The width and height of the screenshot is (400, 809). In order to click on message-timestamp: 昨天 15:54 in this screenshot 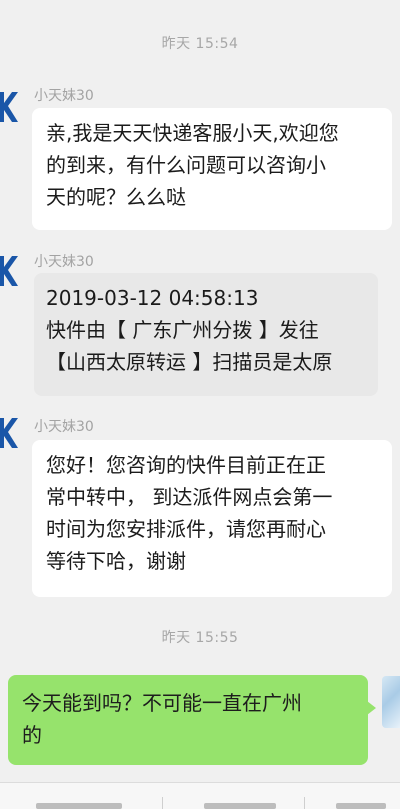, I will do `click(200, 44)`.